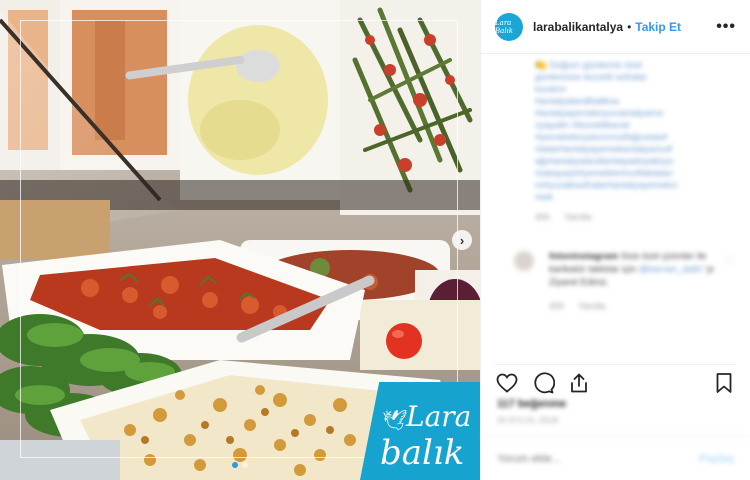 This screenshot has height=480, width=750. What do you see at coordinates (641, 306) in the screenshot?
I see `comment-meta: 40h Yanıtla` at bounding box center [641, 306].